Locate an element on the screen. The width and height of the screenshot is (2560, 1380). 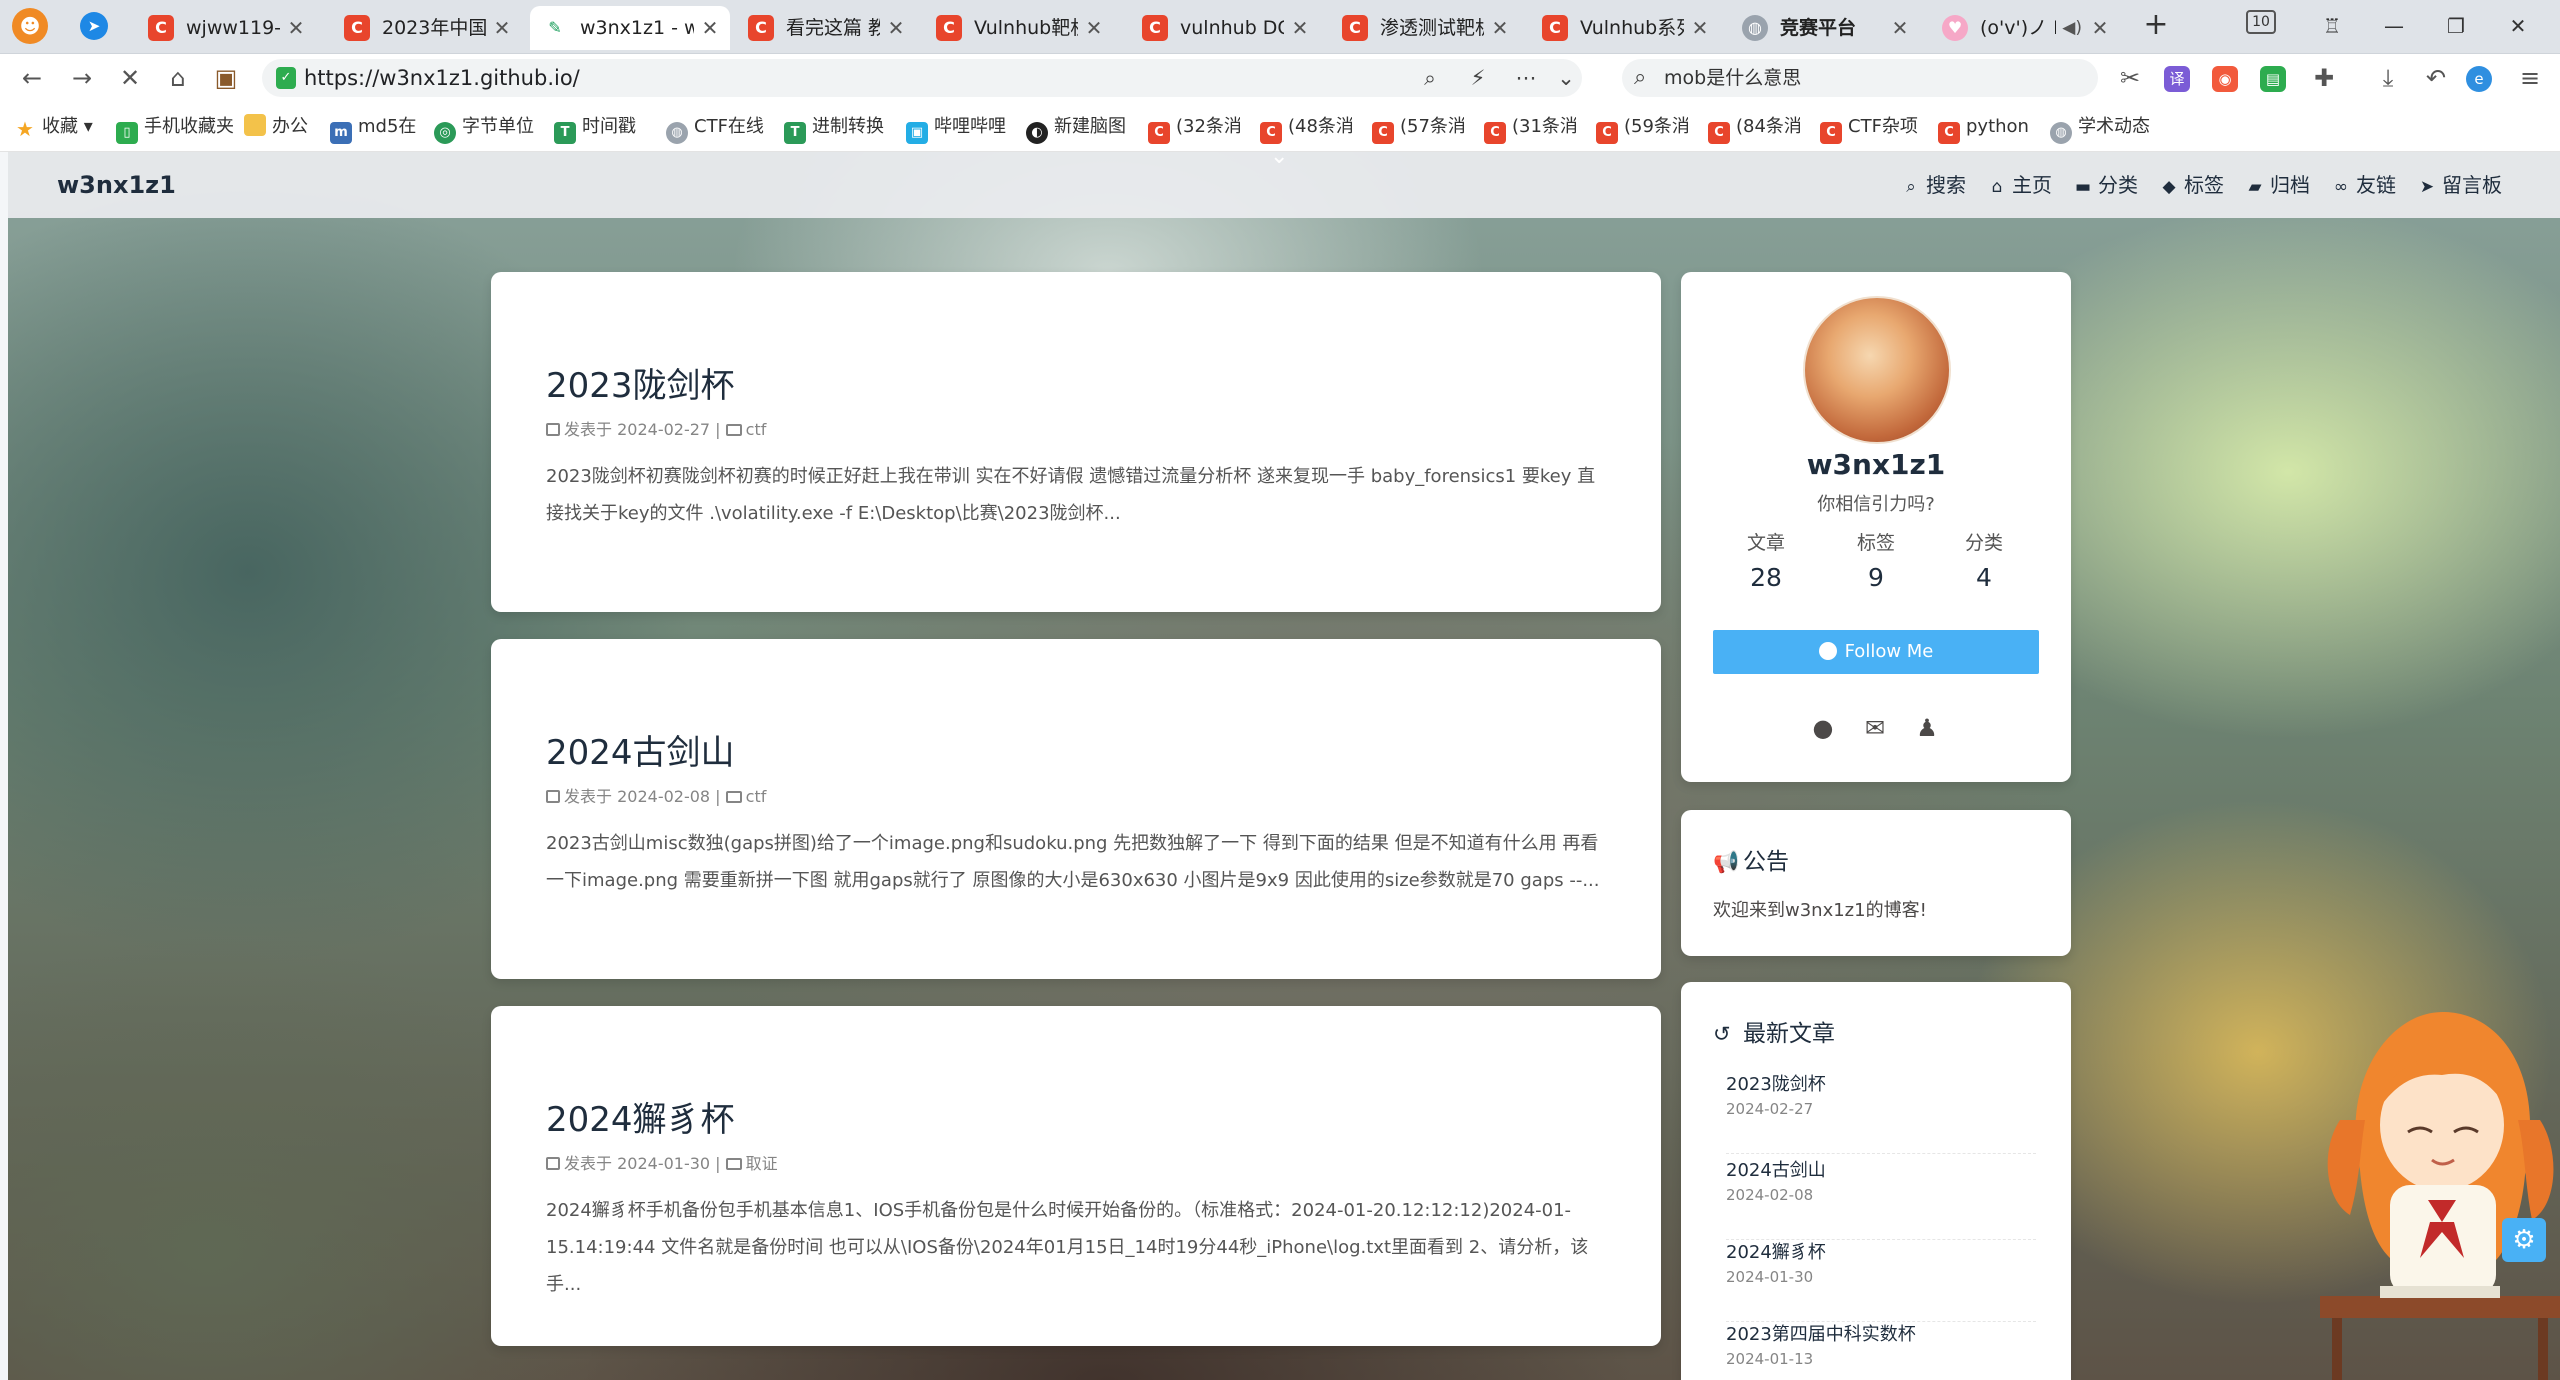
edge-icon: e is located at coordinates (2479, 79).